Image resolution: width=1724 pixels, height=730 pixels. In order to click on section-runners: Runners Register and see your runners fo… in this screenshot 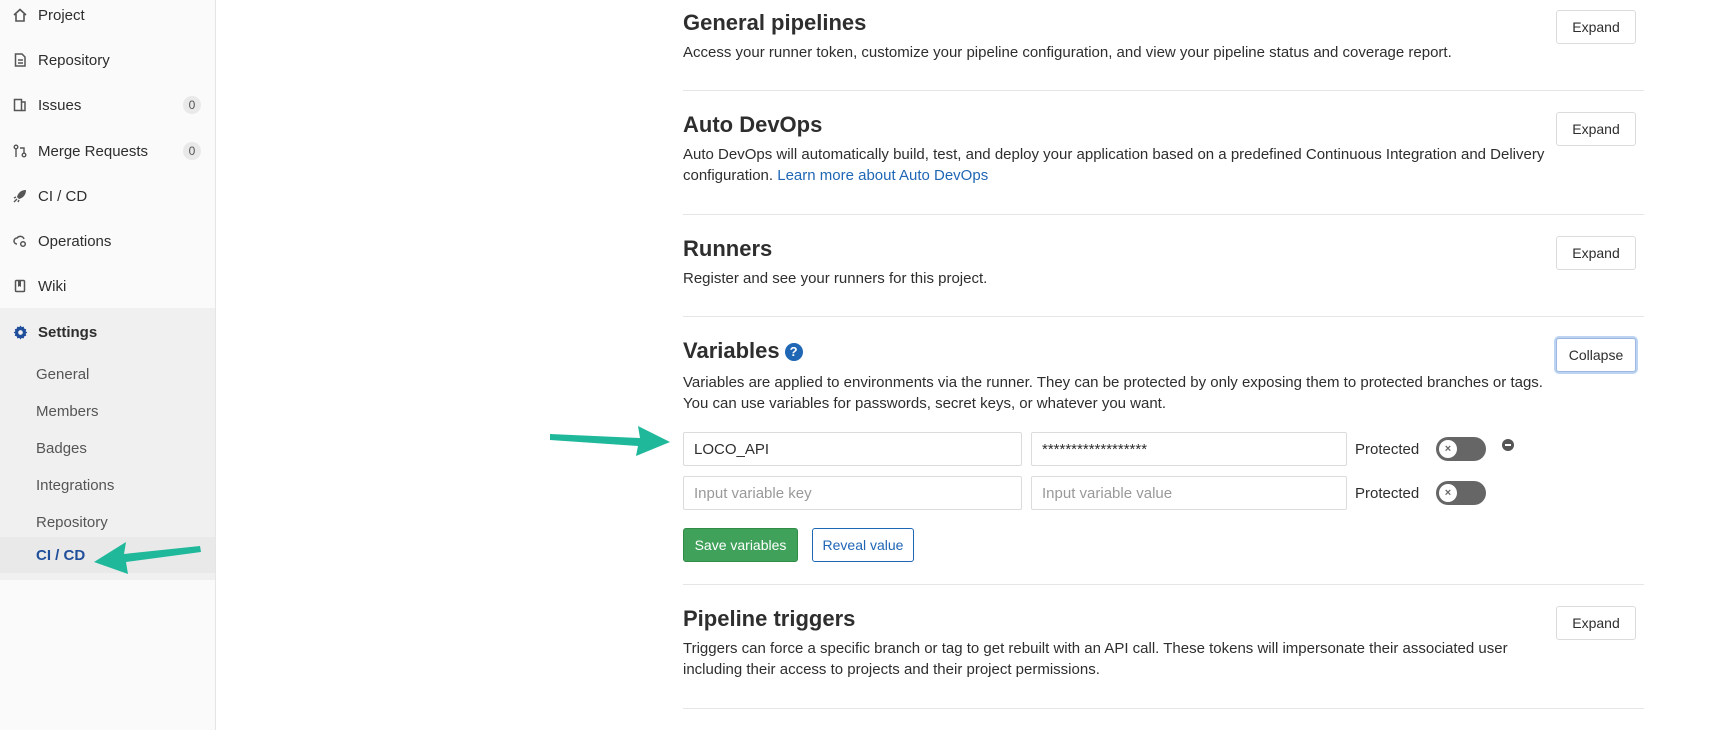, I will do `click(1163, 262)`.